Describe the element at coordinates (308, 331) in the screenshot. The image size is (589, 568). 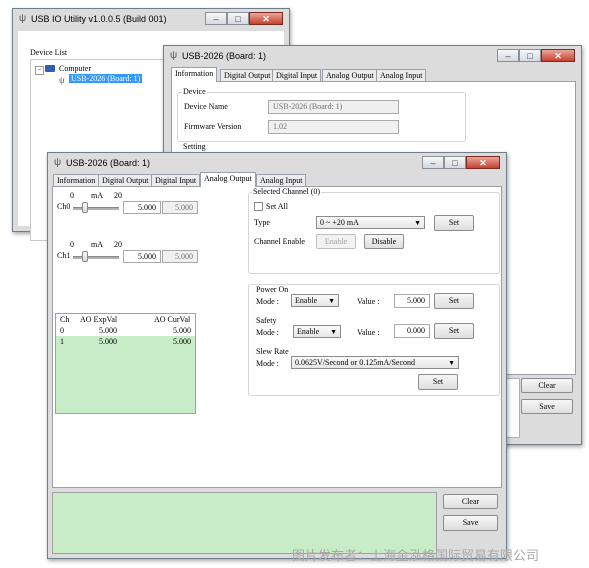
I see `safety-mode-value: Enable` at that location.